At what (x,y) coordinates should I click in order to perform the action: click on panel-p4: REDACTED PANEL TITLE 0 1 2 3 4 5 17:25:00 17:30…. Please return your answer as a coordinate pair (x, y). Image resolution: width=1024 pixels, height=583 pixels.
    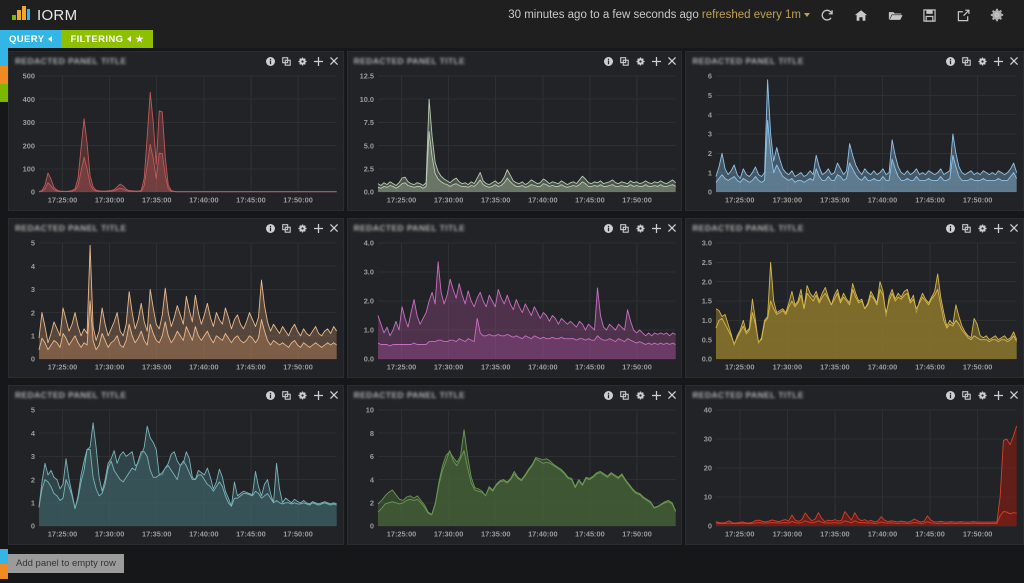
    Looking at the image, I should click on (176, 298).